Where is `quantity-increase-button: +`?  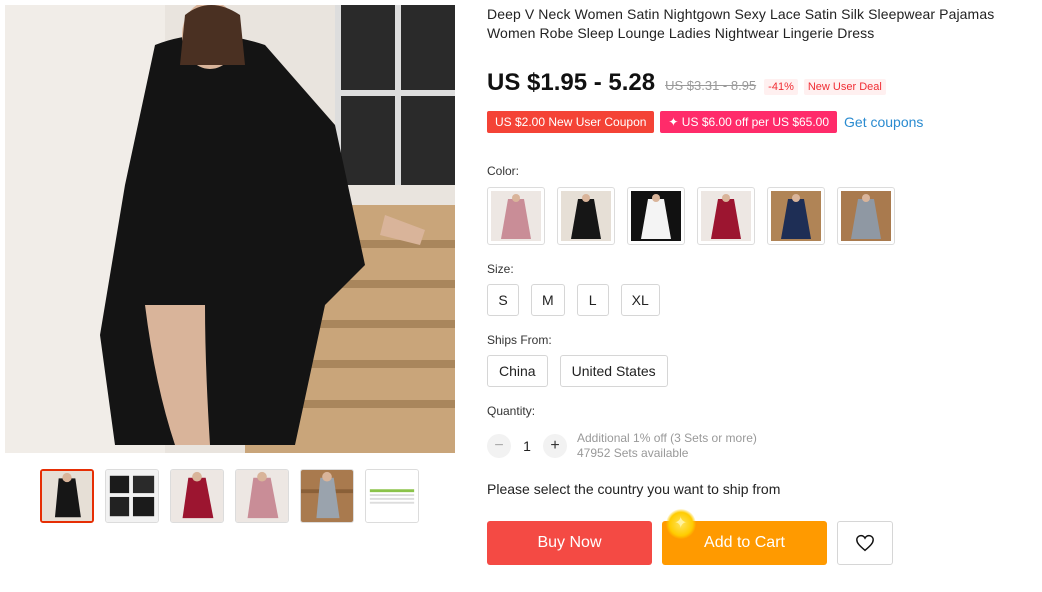
quantity-increase-button: + is located at coordinates (555, 446).